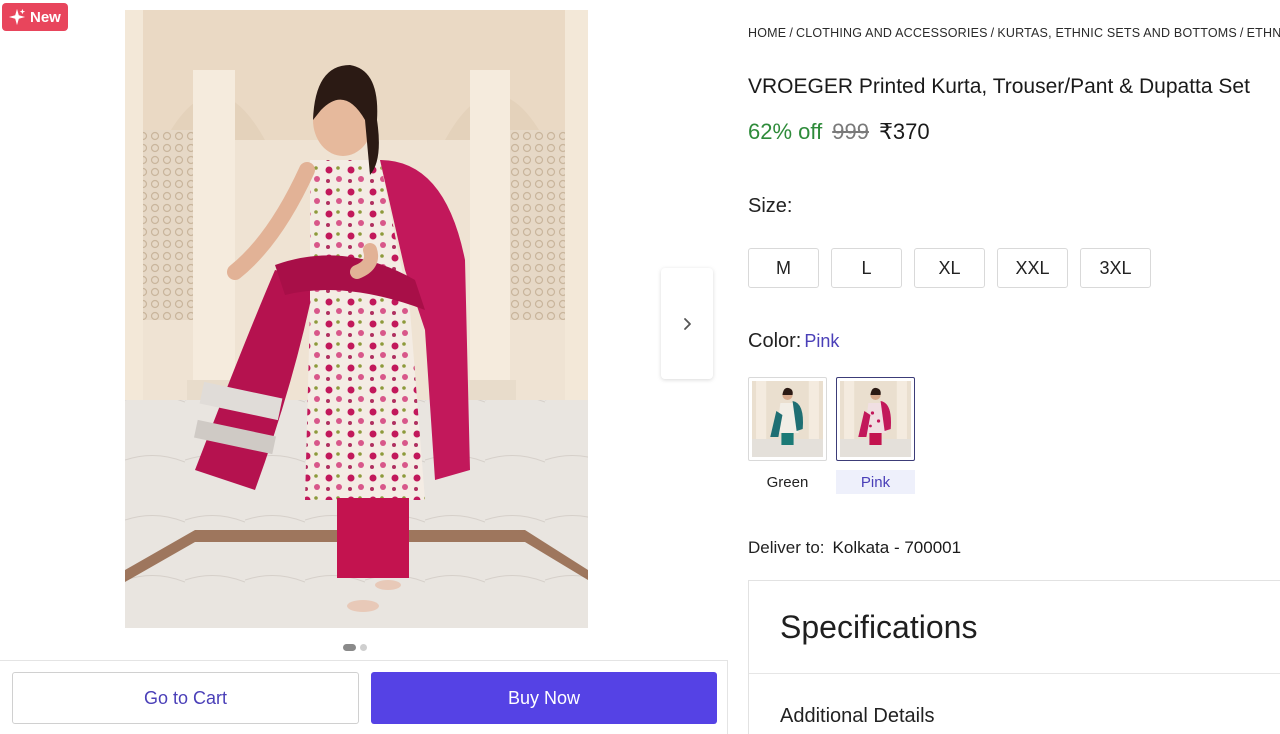  Describe the element at coordinates (1032, 268) in the screenshot. I see `size-option-xxl: XXL` at that location.